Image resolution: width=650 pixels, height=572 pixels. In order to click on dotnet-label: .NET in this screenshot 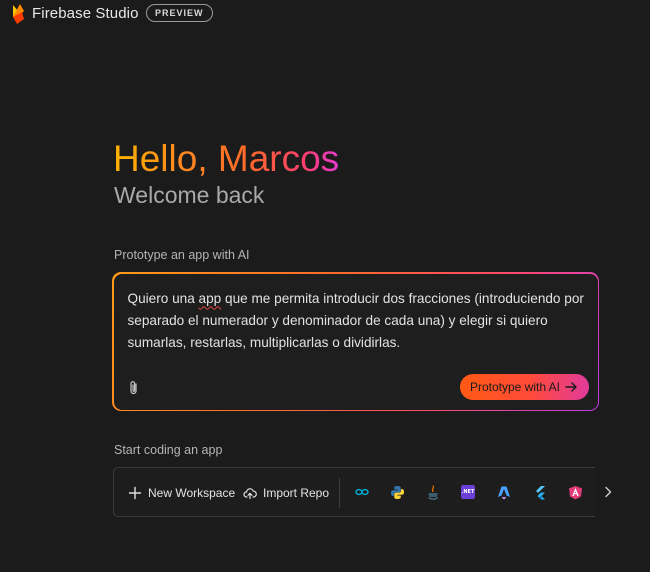, I will do `click(468, 492)`.